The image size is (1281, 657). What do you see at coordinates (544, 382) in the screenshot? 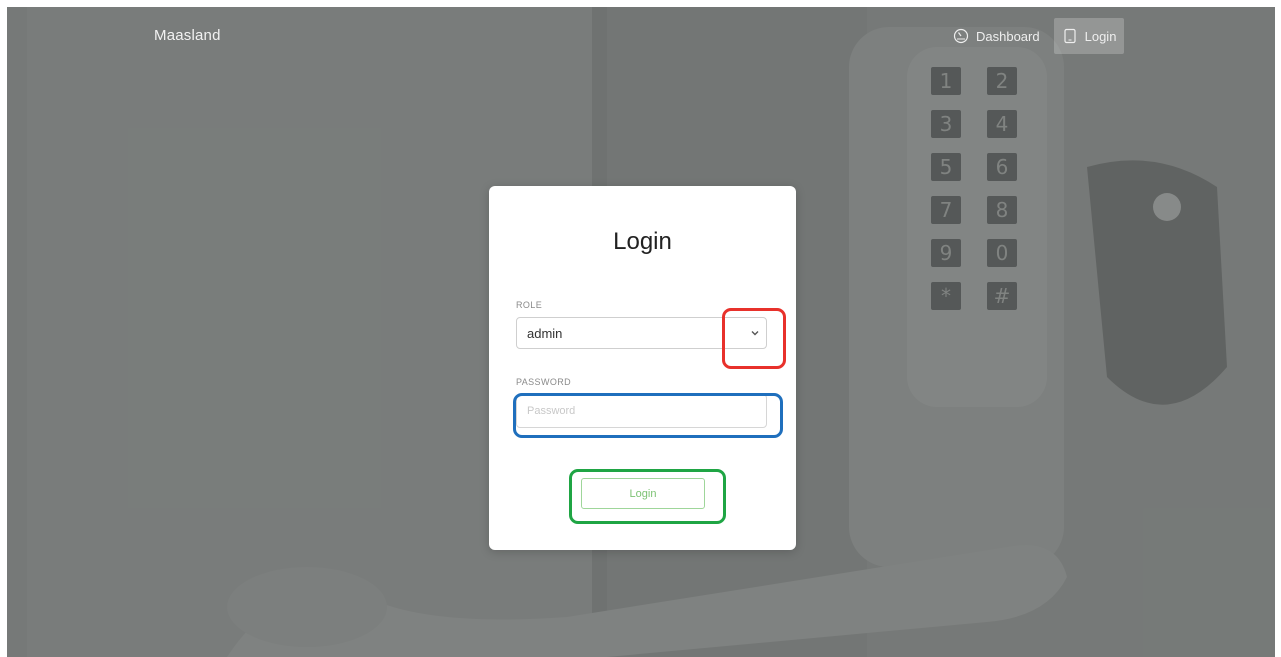
I see `password-label: PASSWORD` at bounding box center [544, 382].